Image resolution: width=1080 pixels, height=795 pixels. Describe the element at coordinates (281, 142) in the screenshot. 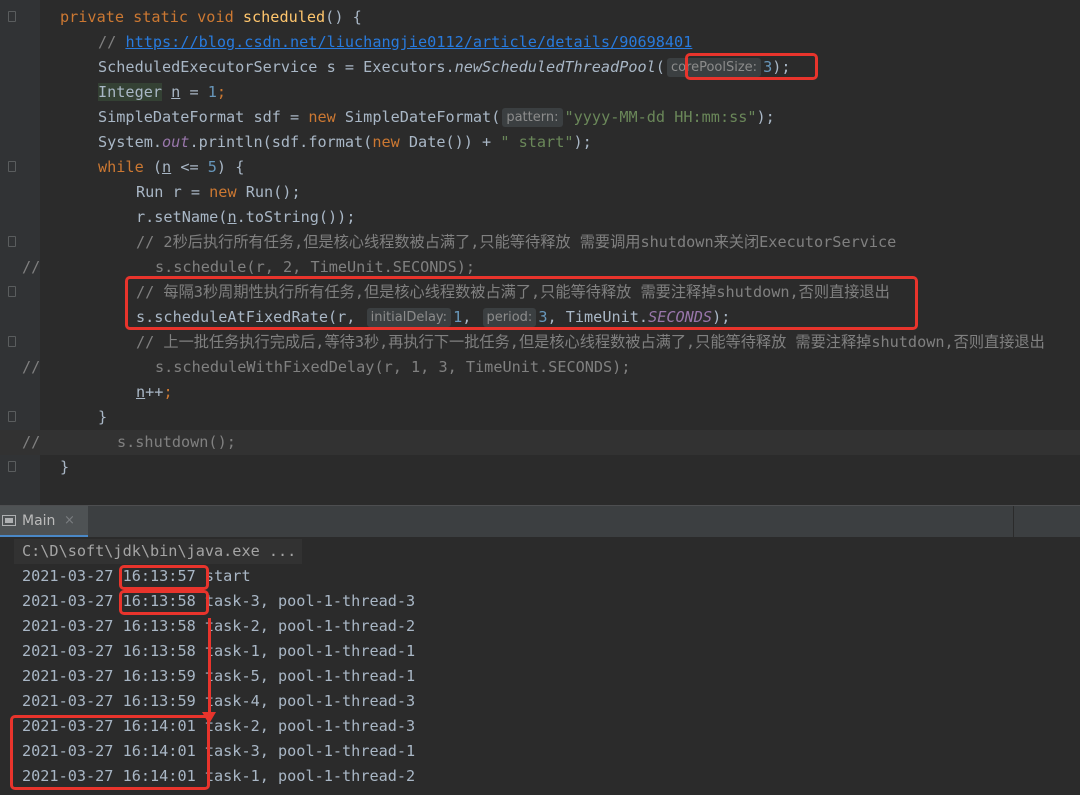

I see `code-token: .println(sdf.format(` at that location.